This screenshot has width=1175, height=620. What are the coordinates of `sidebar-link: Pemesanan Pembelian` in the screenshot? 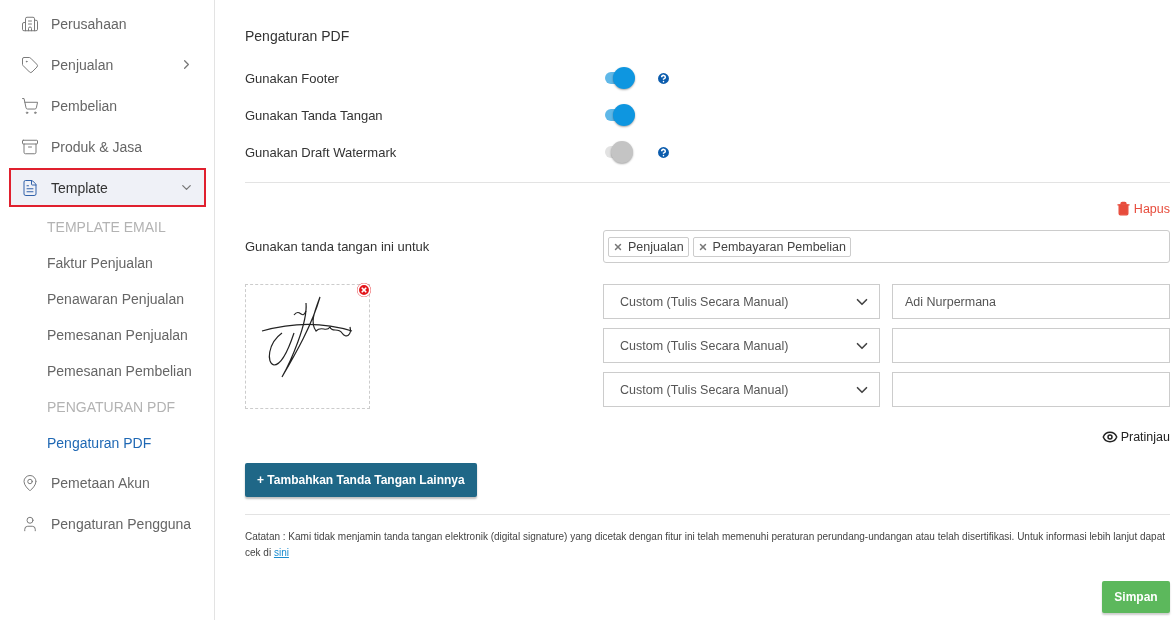 It's located at (107, 371).